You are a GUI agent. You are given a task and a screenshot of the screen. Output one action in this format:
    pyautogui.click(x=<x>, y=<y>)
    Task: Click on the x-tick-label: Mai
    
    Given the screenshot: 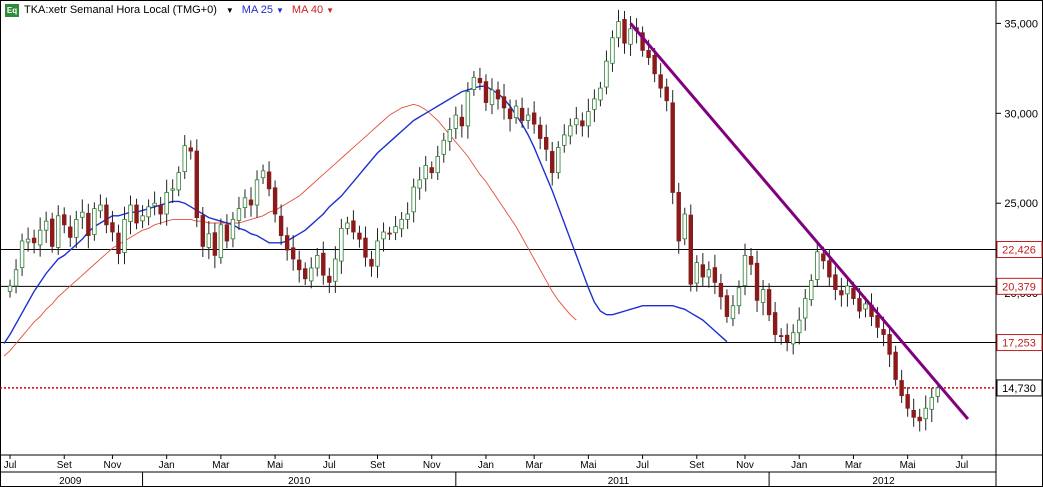 What is the action you would take?
    pyautogui.click(x=908, y=465)
    